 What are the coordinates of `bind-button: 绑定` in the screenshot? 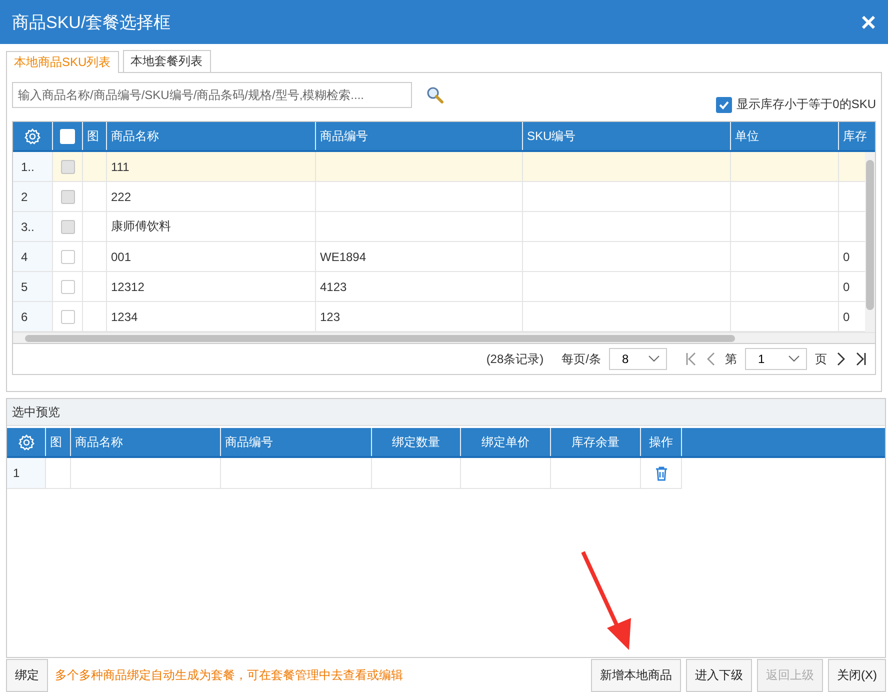 It's located at (27, 675).